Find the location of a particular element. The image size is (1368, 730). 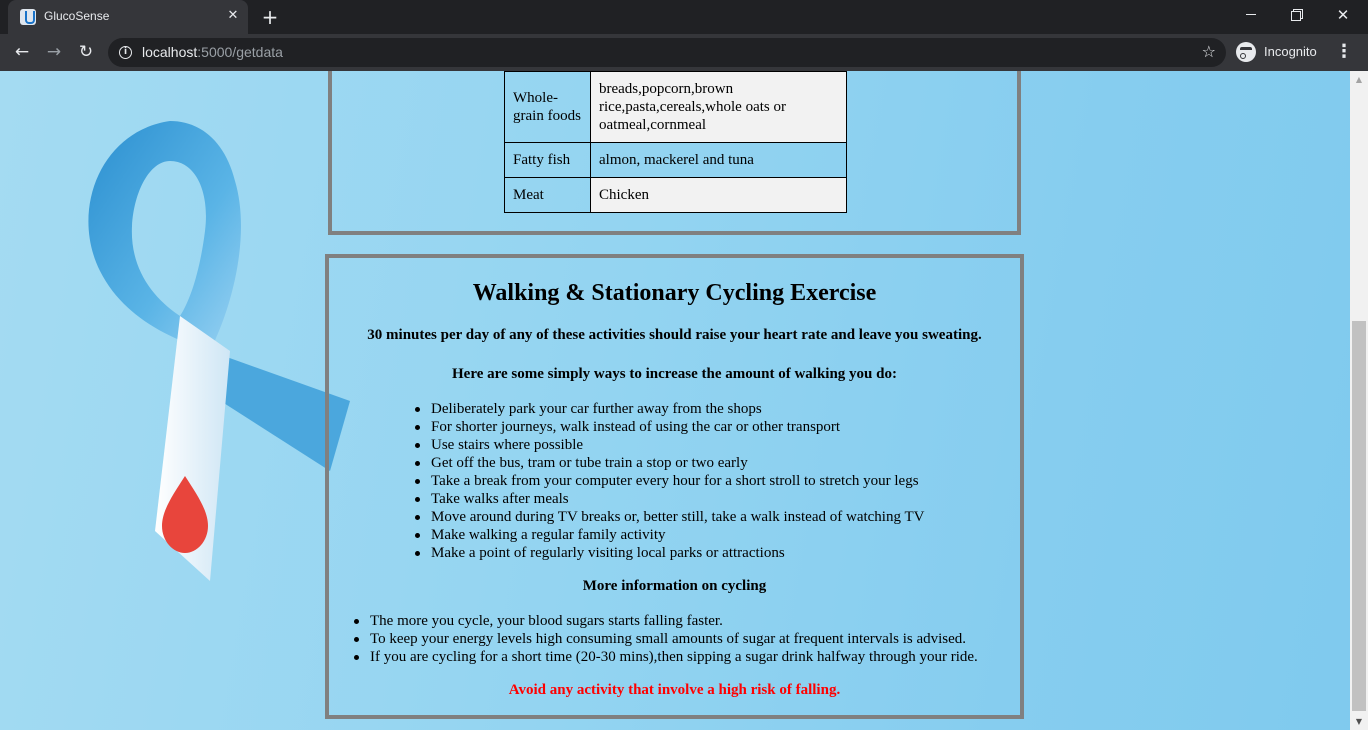

window-restore-button is located at coordinates (1297, 16).